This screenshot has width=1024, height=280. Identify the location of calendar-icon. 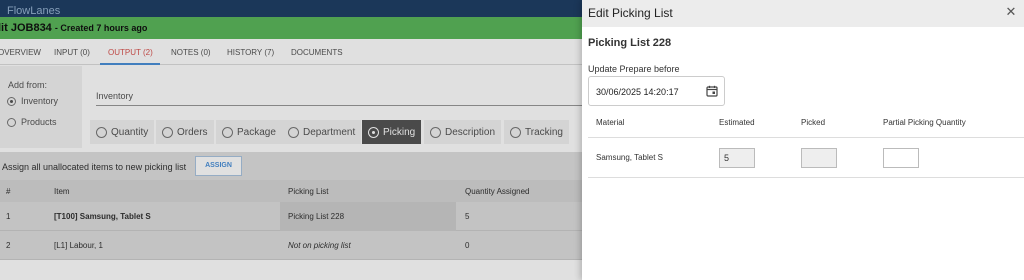
(712, 91).